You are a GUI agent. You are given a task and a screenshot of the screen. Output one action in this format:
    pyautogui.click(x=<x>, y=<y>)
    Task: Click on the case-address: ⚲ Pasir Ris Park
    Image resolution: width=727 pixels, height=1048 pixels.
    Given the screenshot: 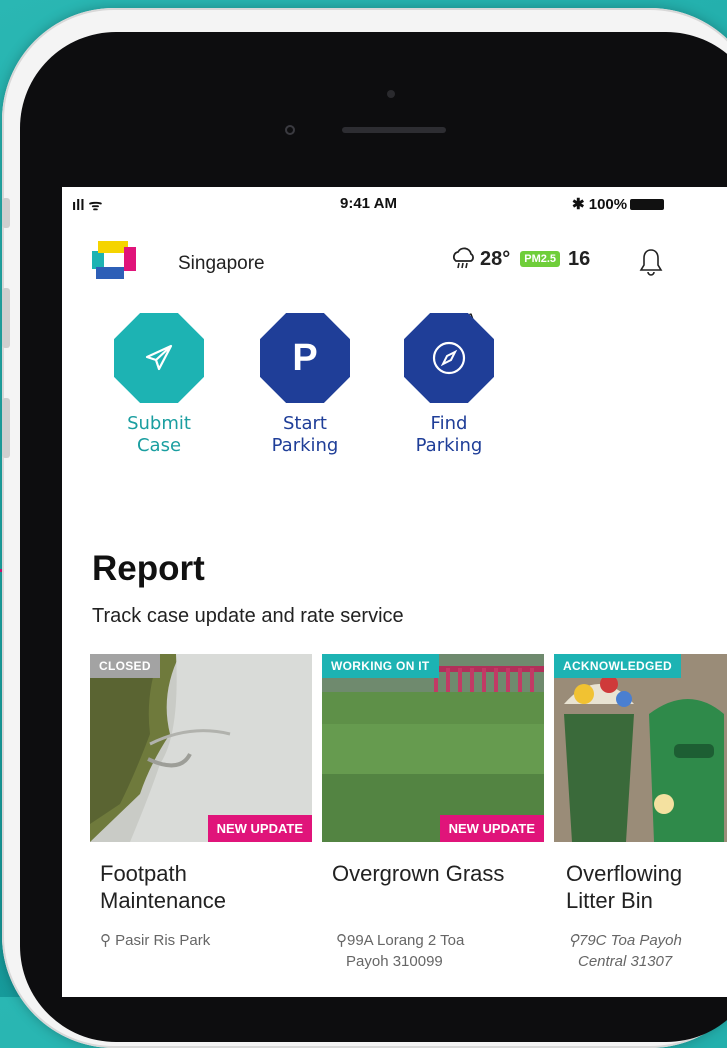 What is the action you would take?
    pyautogui.click(x=155, y=940)
    